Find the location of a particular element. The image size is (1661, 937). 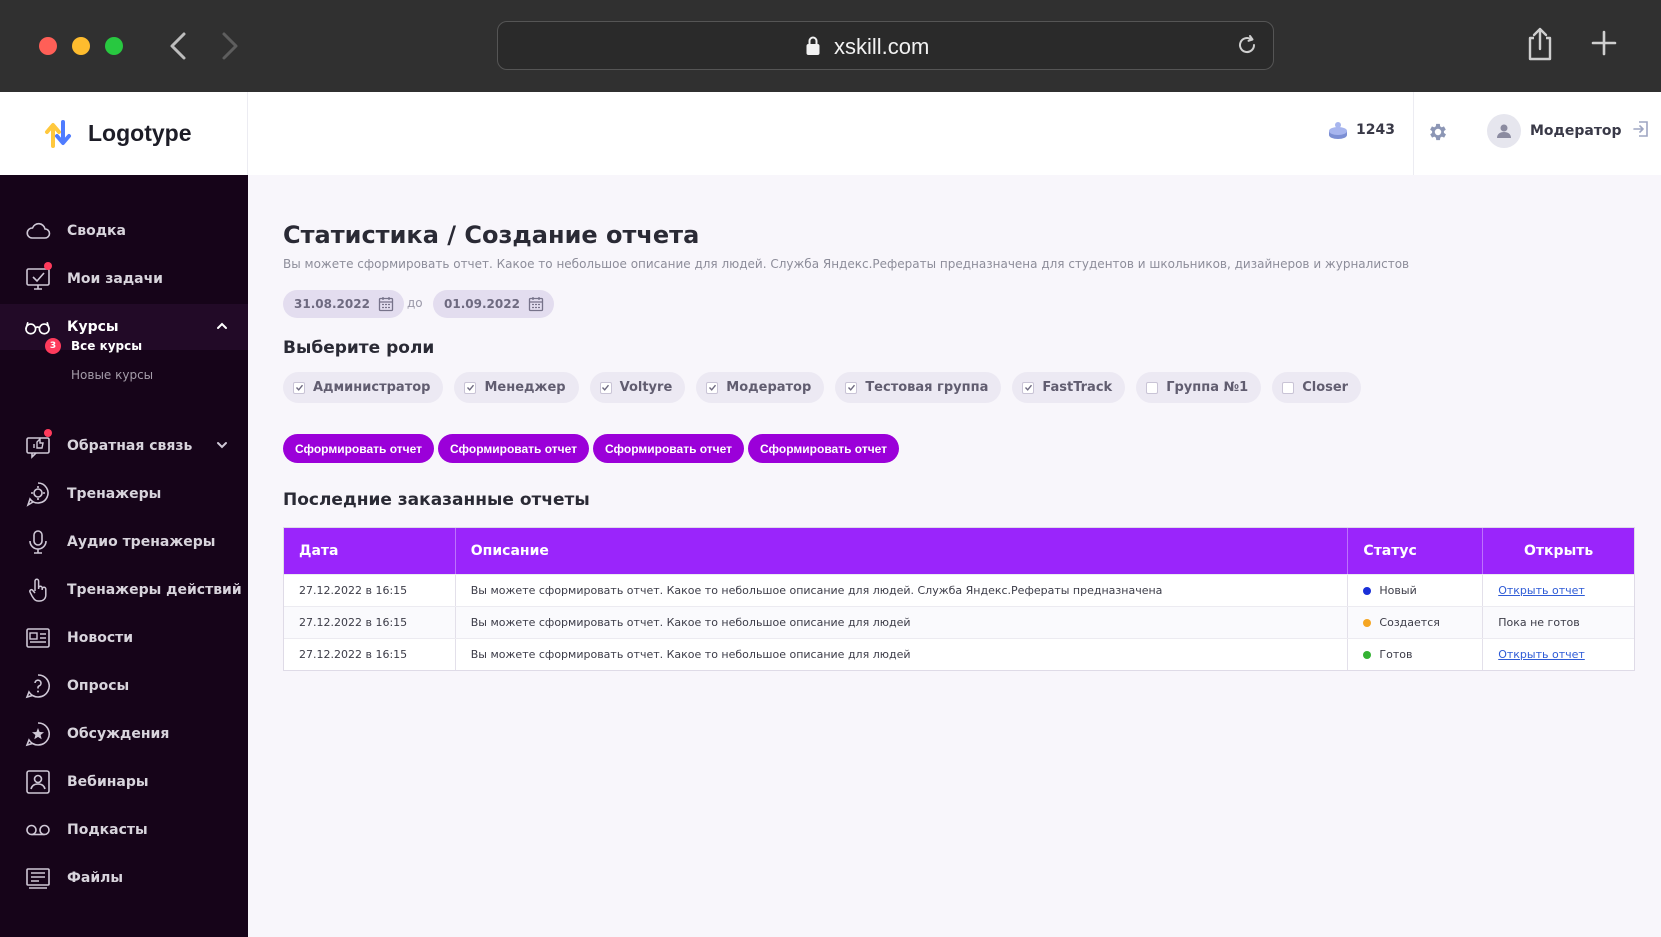

sidebar-subitem-all-courses: Все курсы is located at coordinates (106, 346).